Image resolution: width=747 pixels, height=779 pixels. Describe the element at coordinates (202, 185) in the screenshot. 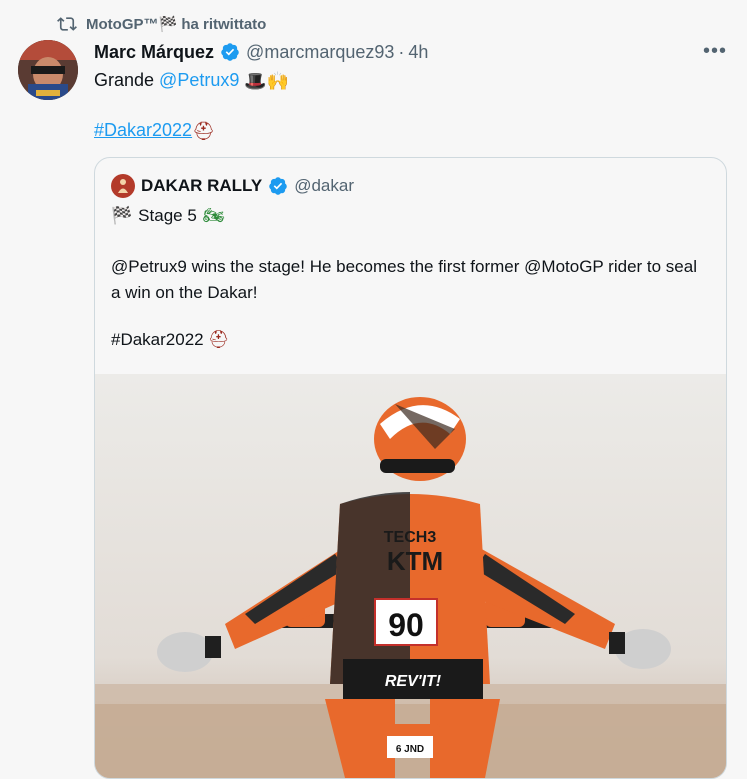

I see `quoted-author-name: DAKAR RALLY` at that location.